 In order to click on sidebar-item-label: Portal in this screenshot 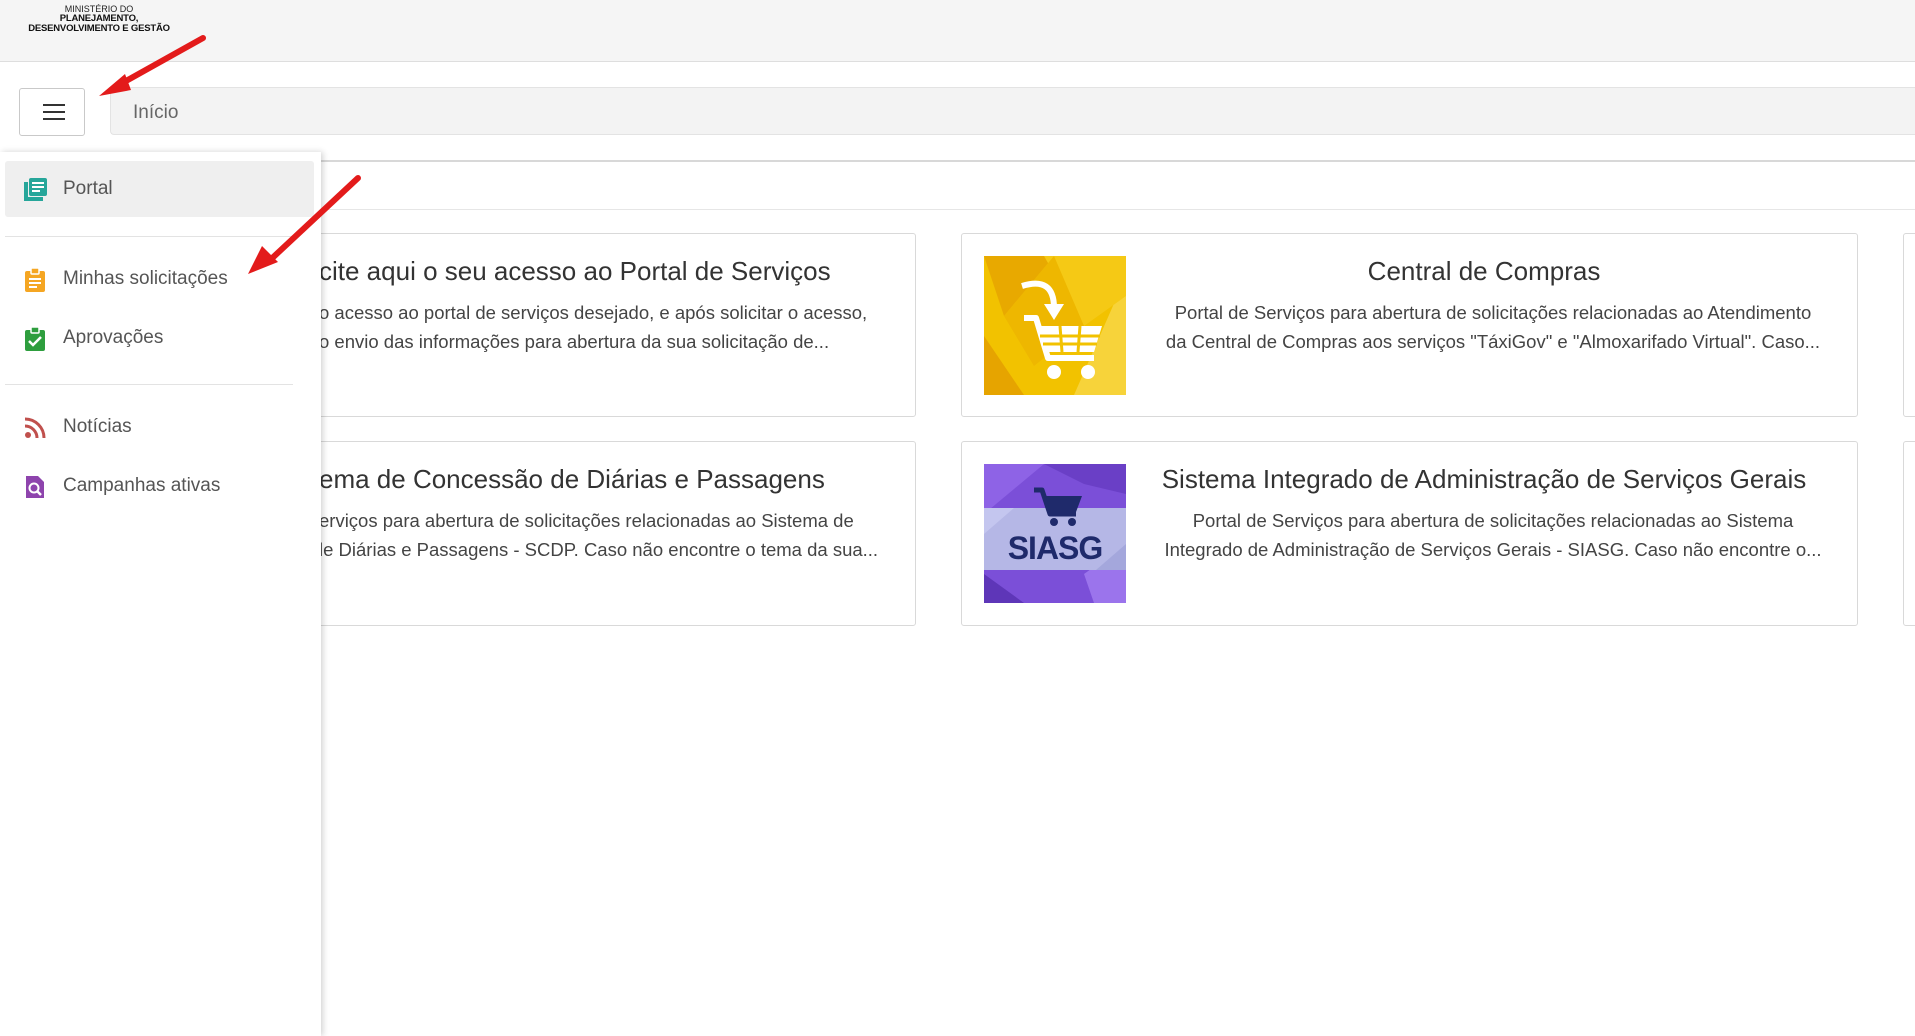, I will do `click(88, 188)`.